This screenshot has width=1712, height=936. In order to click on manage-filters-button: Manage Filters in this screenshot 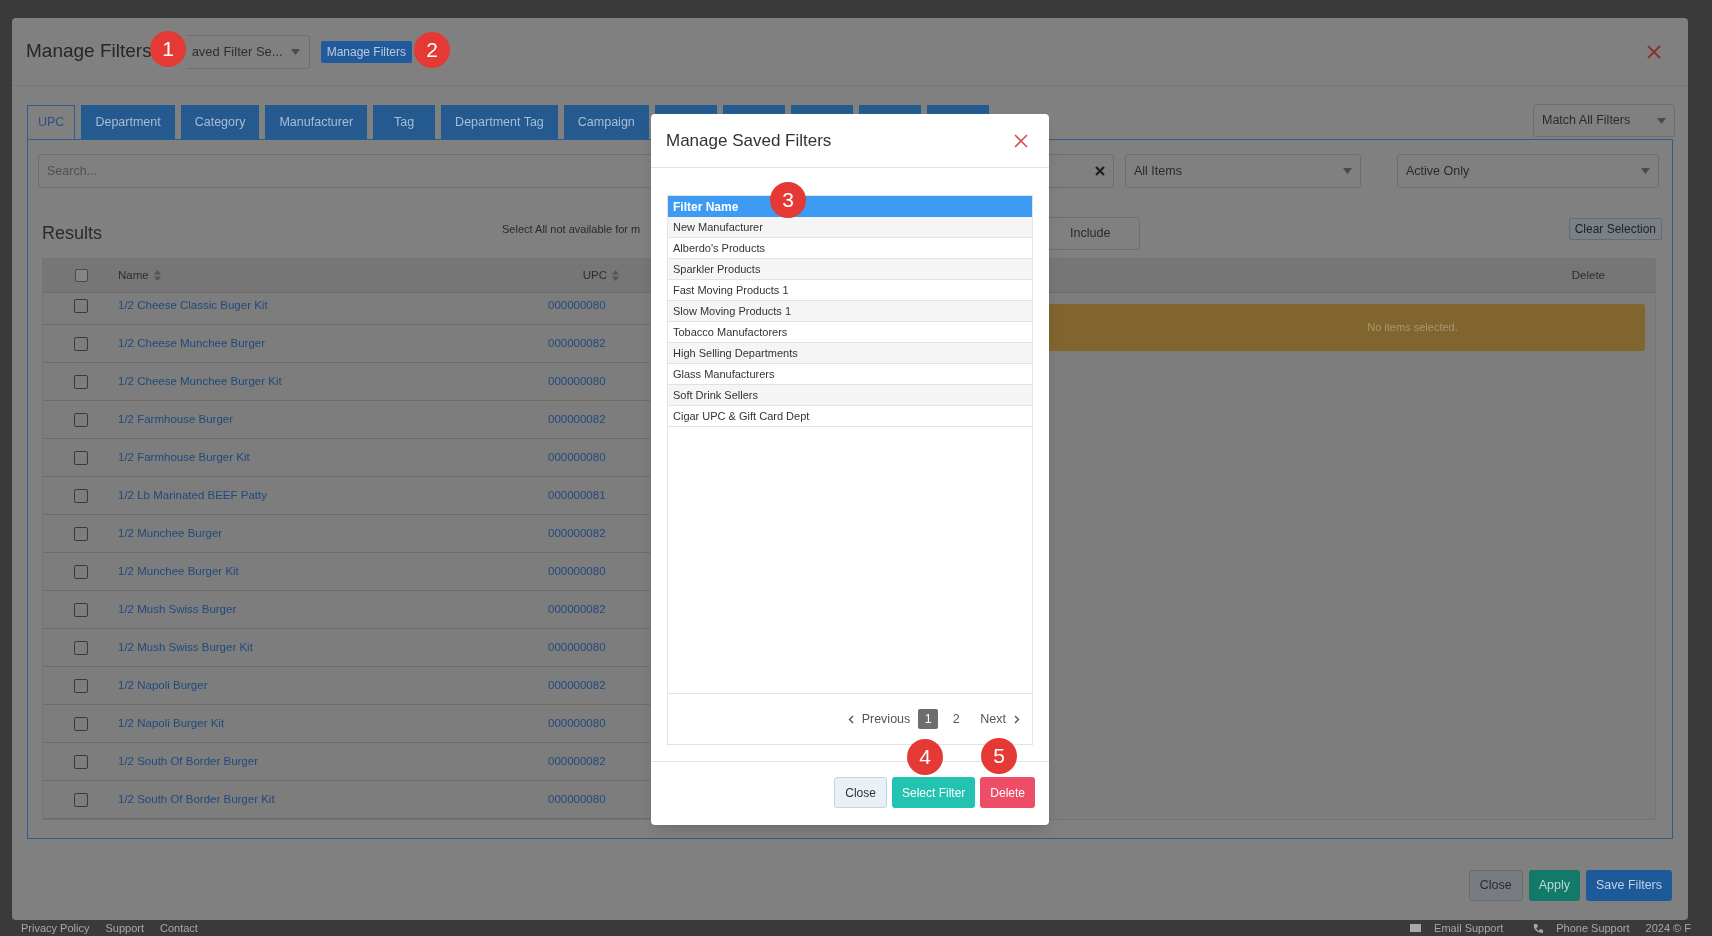, I will do `click(366, 51)`.